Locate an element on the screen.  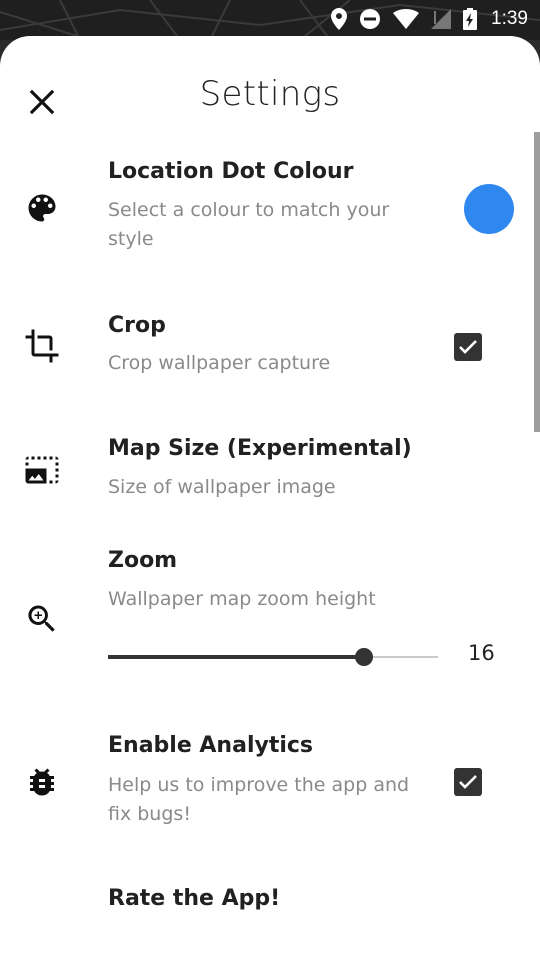
status-bar: 1:39 is located at coordinates (270, 20).